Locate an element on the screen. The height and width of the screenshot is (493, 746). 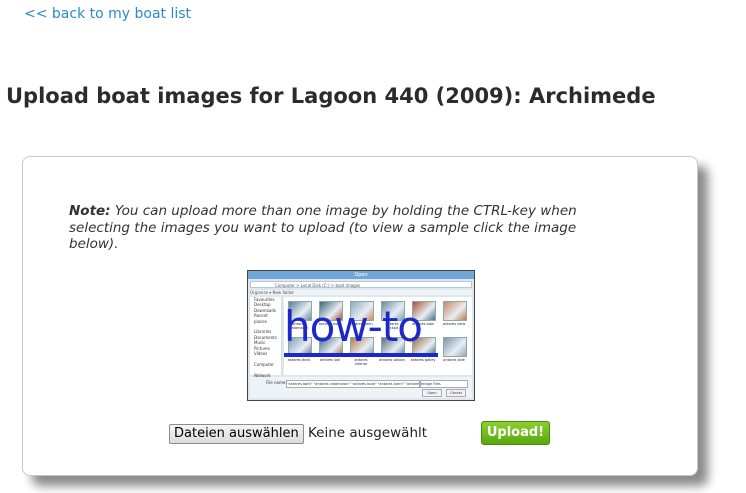
sample-open-button: Open is located at coordinates (432, 393).